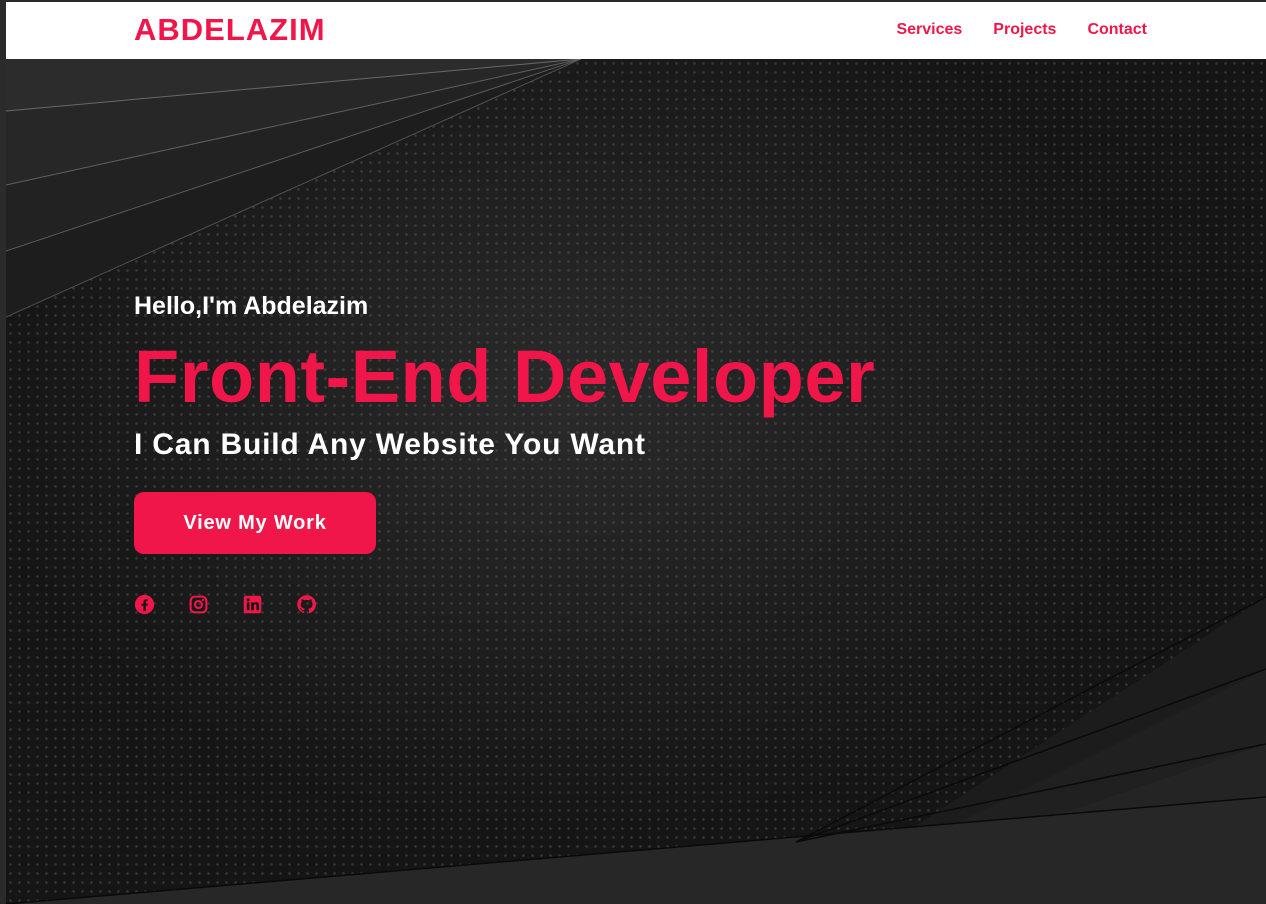 This screenshot has width=1266, height=904. Describe the element at coordinates (230, 30) in the screenshot. I see `brand-logo: ABDELAZIM` at that location.